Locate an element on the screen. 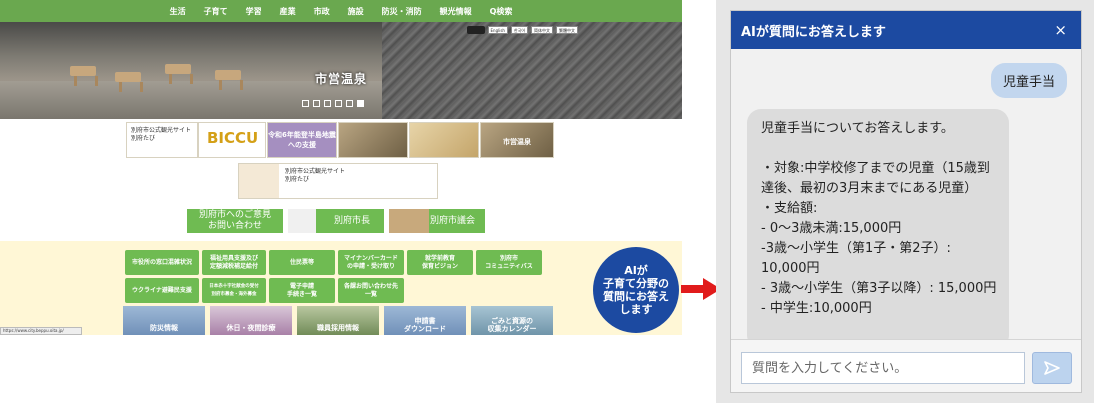 The height and width of the screenshot is (403, 1094). pill-my-number: マイナンバーカード の申請・受け取り is located at coordinates (371, 262).